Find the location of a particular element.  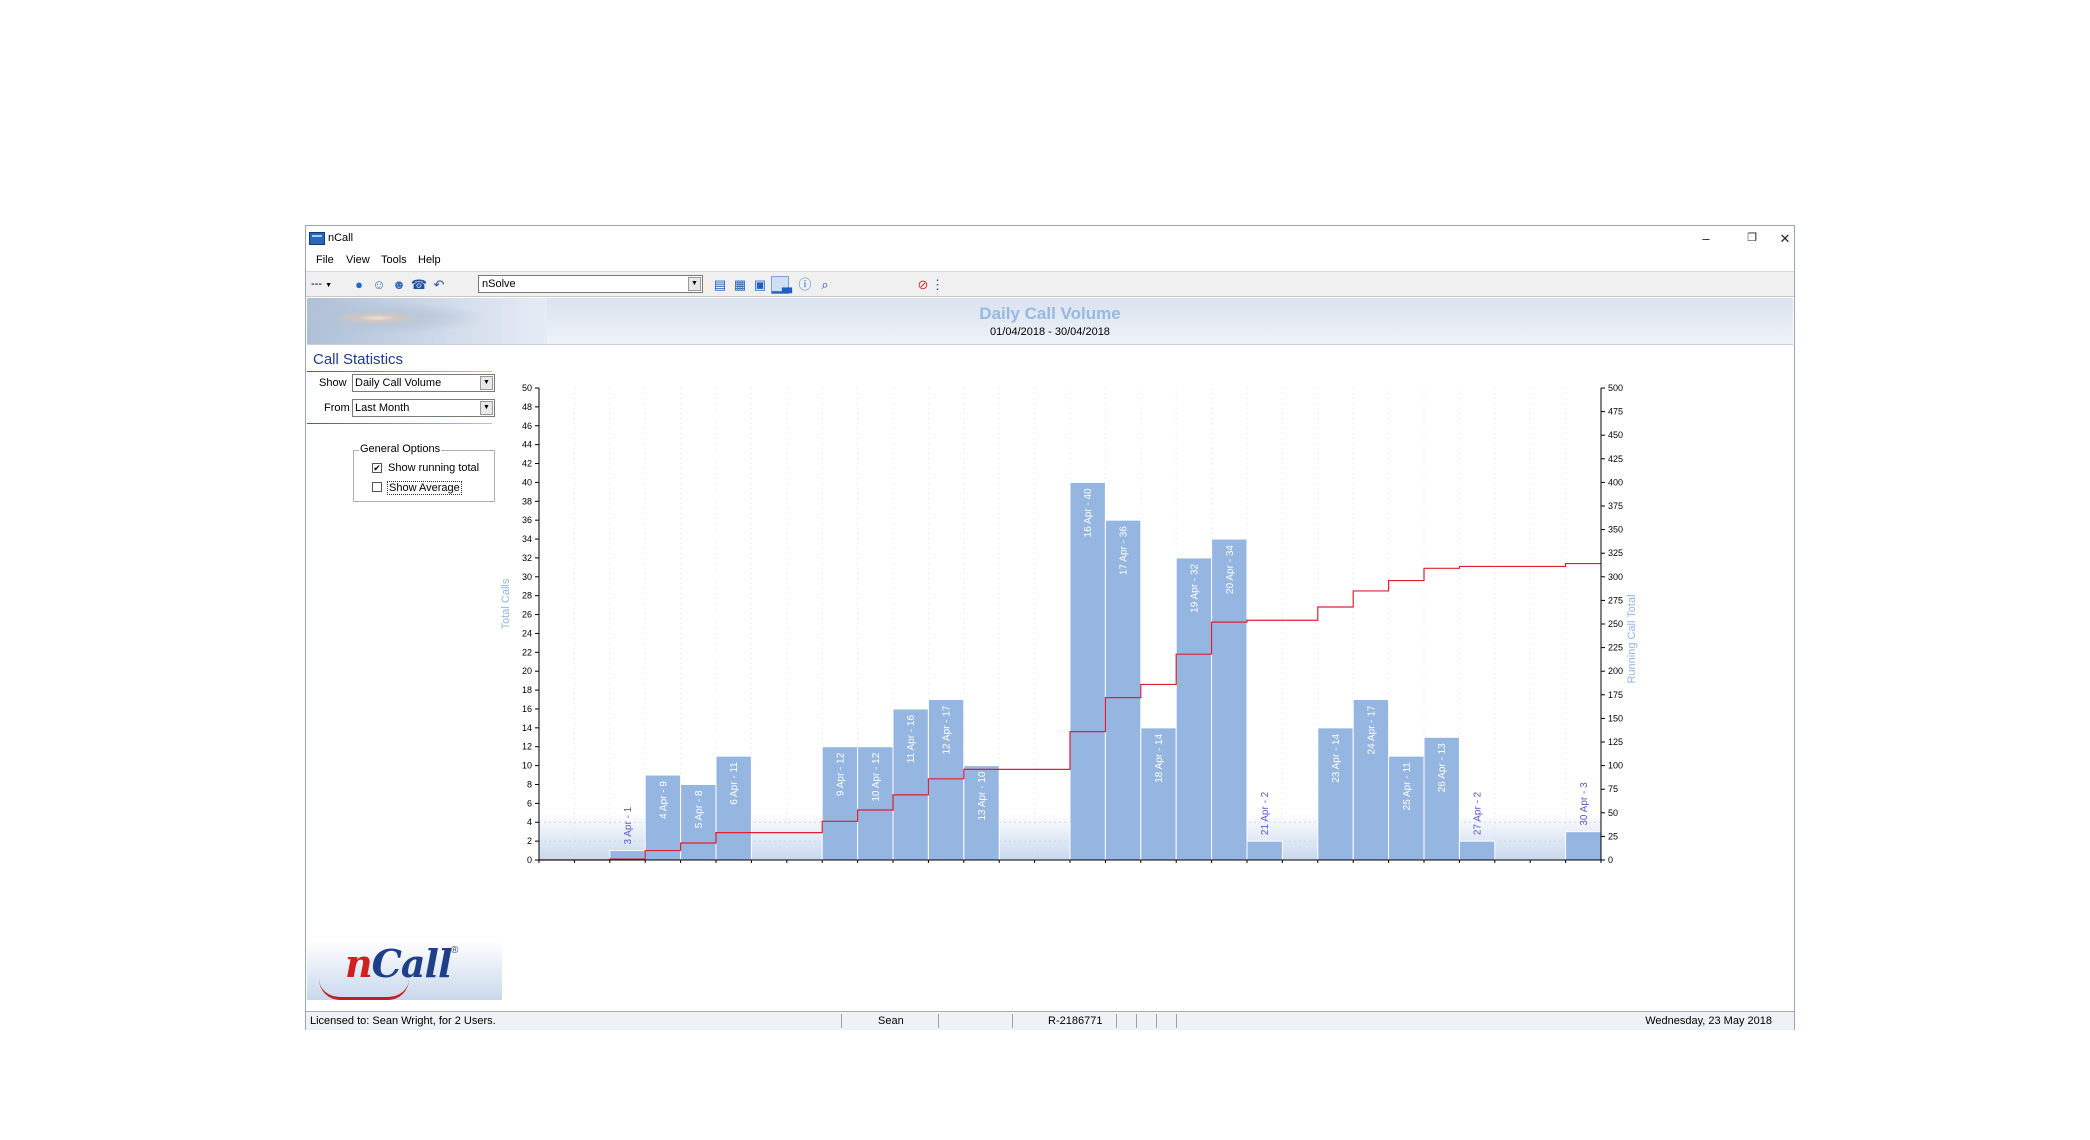

y2-tick-label: 400 is located at coordinates (1615, 482).